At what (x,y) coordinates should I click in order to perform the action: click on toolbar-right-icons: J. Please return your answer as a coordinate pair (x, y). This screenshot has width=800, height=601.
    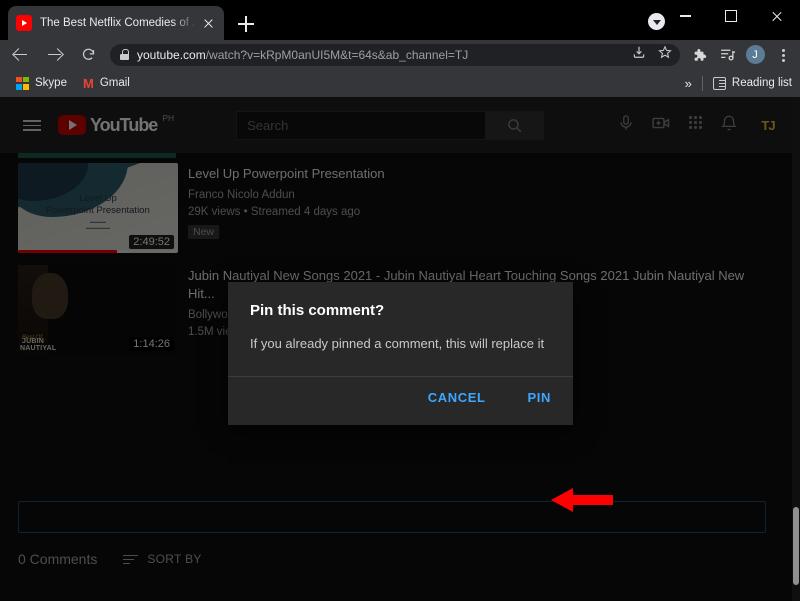
    Looking at the image, I should click on (743, 55).